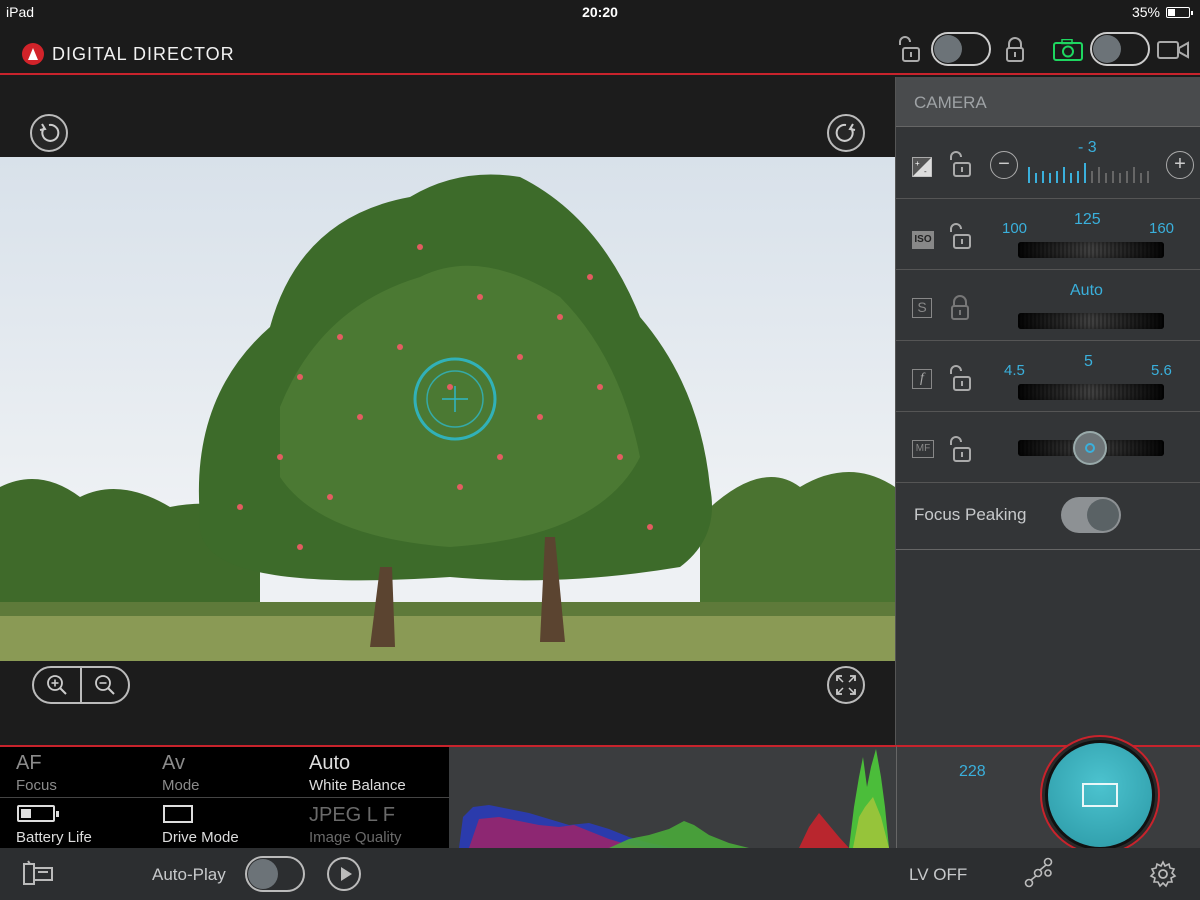 Image resolution: width=1200 pixels, height=900 pixels. Describe the element at coordinates (1091, 392) in the screenshot. I see `aperture-dial` at that location.